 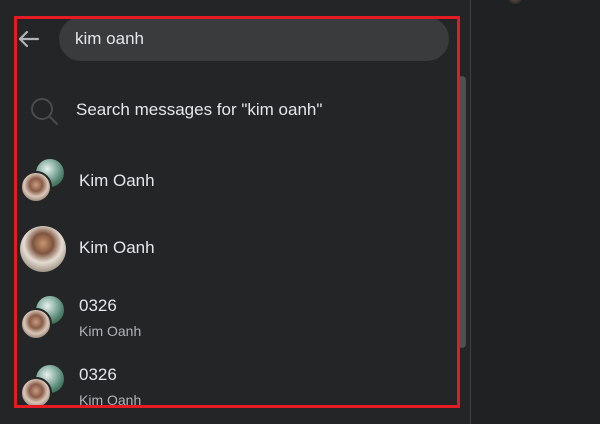 I want to click on search-messages-label: Search messages for "kim oanh", so click(x=199, y=109).